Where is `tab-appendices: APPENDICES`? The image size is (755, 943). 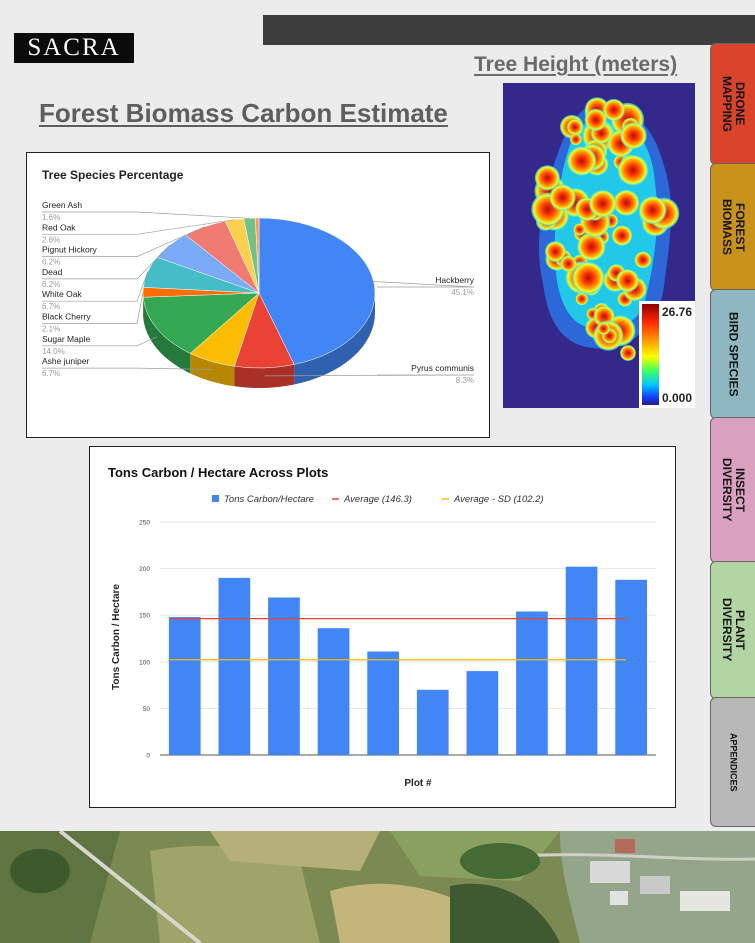
tab-appendices: APPENDICES is located at coordinates (732, 762).